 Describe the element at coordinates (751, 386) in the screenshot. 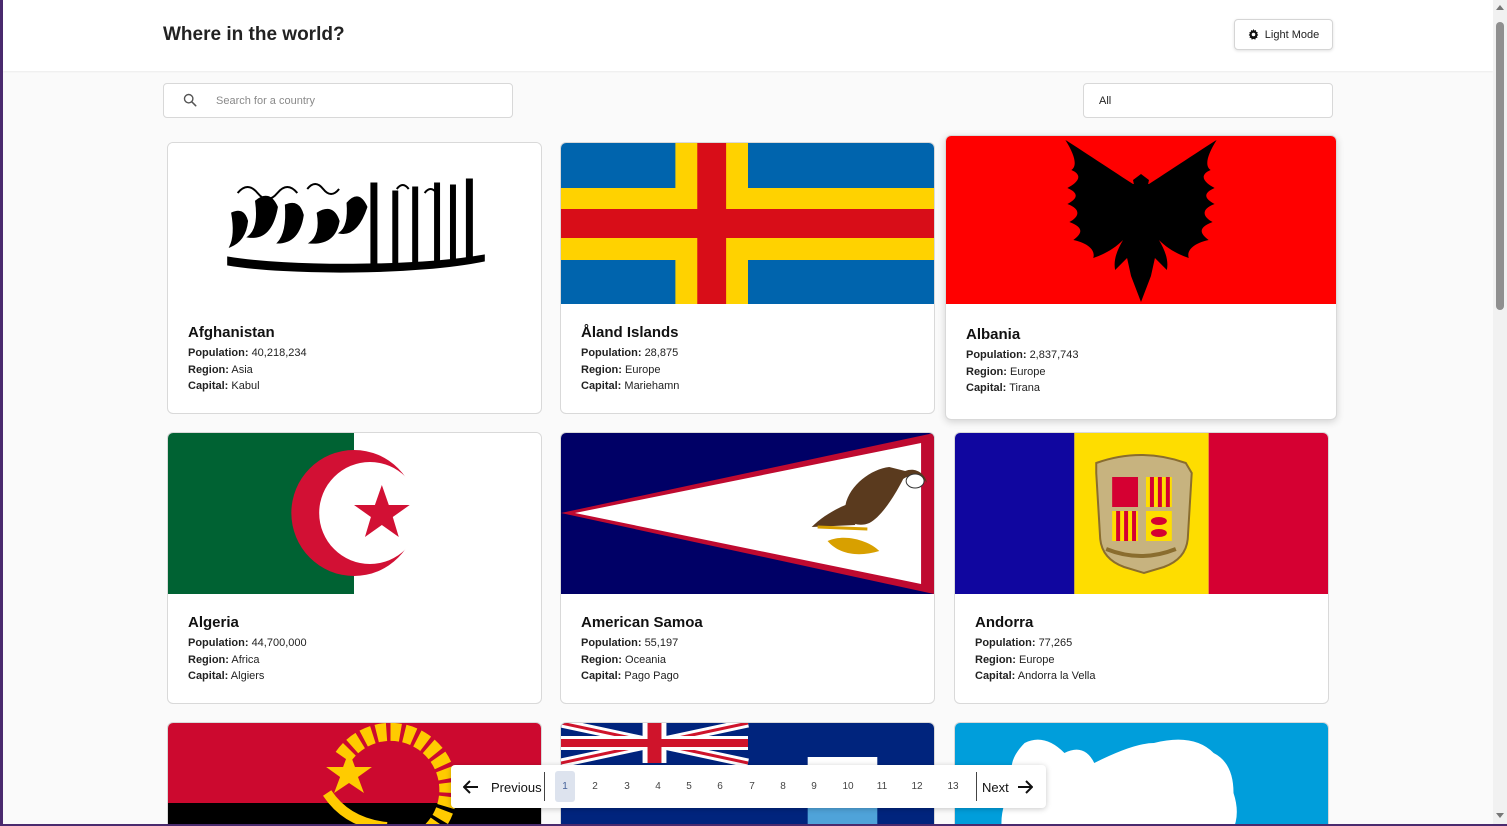

I see `capital-line: Capital: Mariehamn` at that location.